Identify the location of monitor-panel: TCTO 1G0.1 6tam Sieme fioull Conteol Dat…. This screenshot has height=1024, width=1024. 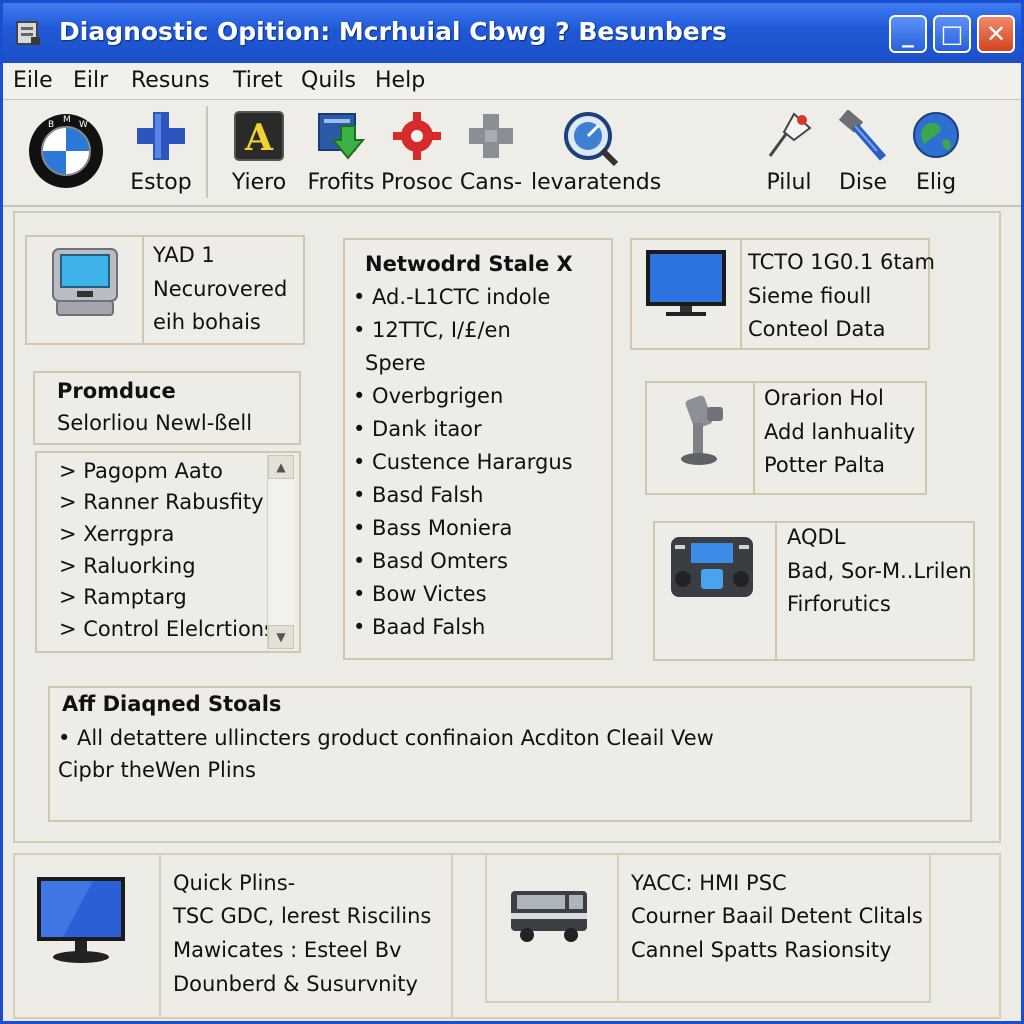
(782, 294).